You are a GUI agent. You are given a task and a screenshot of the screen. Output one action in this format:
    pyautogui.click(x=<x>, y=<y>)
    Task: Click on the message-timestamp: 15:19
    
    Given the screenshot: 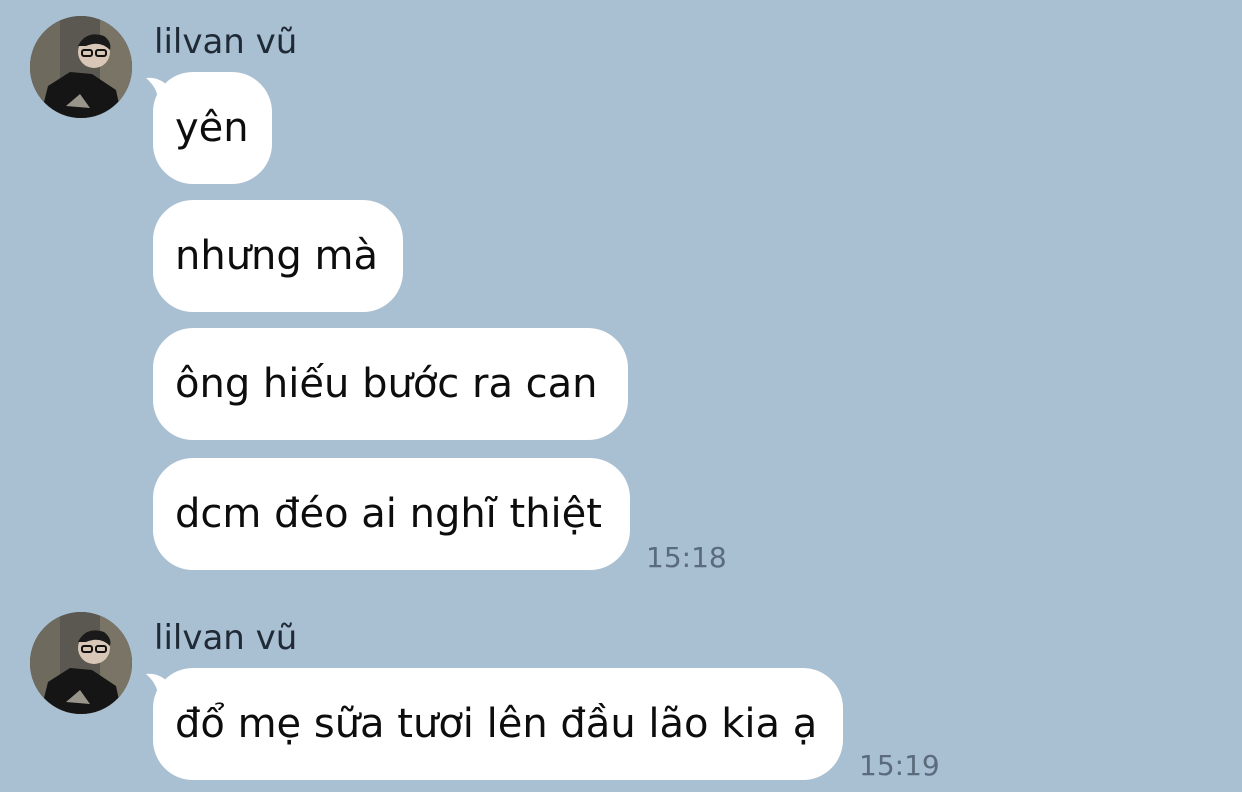 What is the action you would take?
    pyautogui.click(x=899, y=765)
    